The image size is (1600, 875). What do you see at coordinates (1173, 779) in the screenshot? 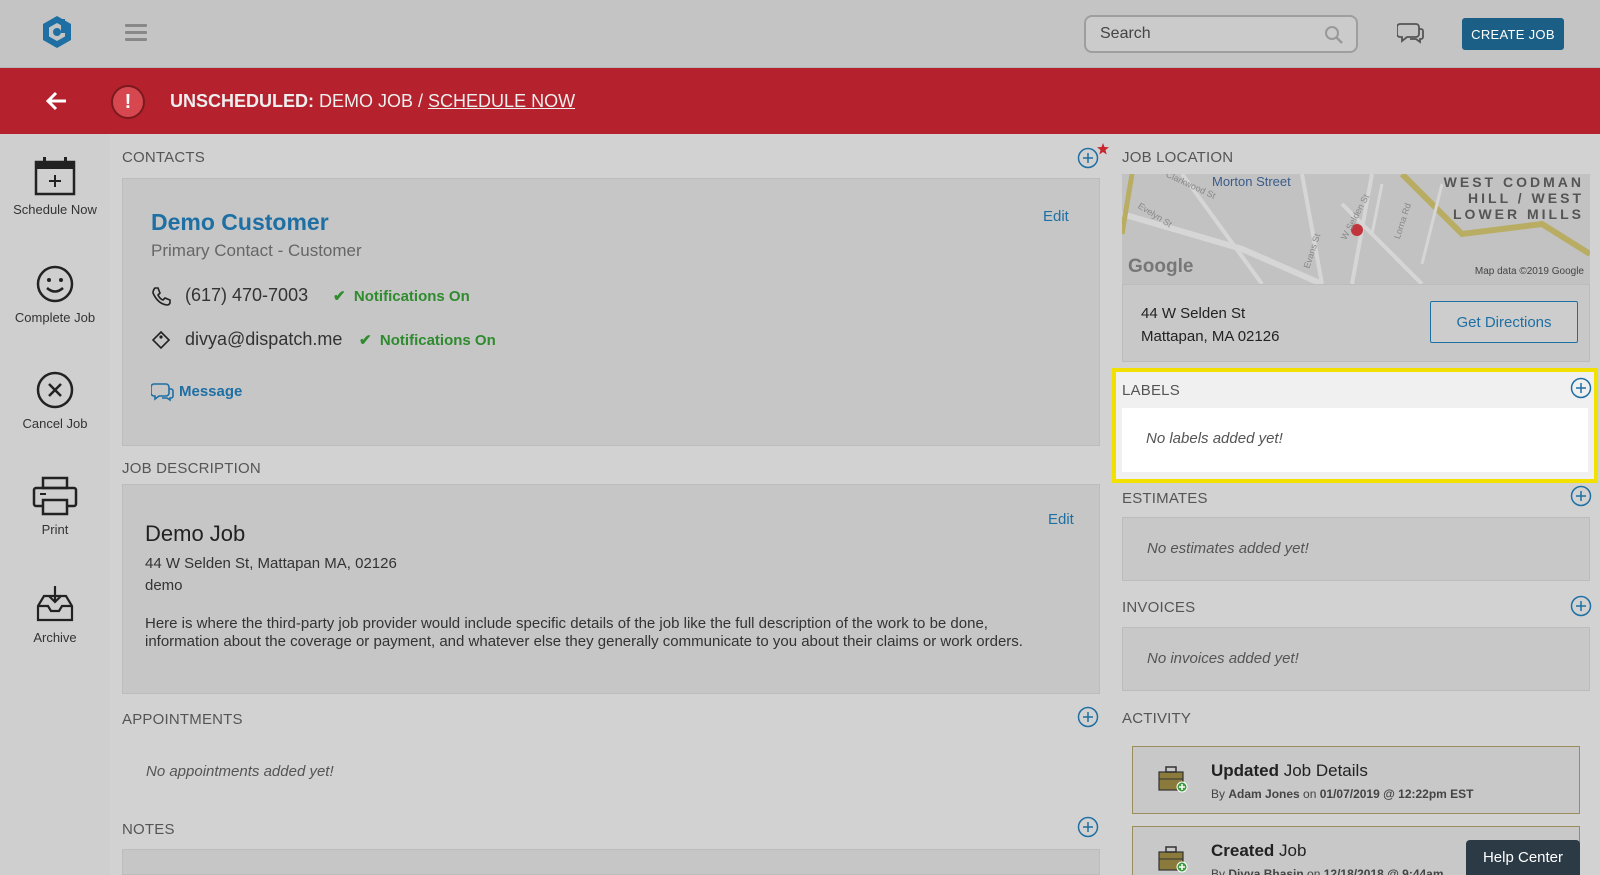
I see `briefcase-icon` at bounding box center [1173, 779].